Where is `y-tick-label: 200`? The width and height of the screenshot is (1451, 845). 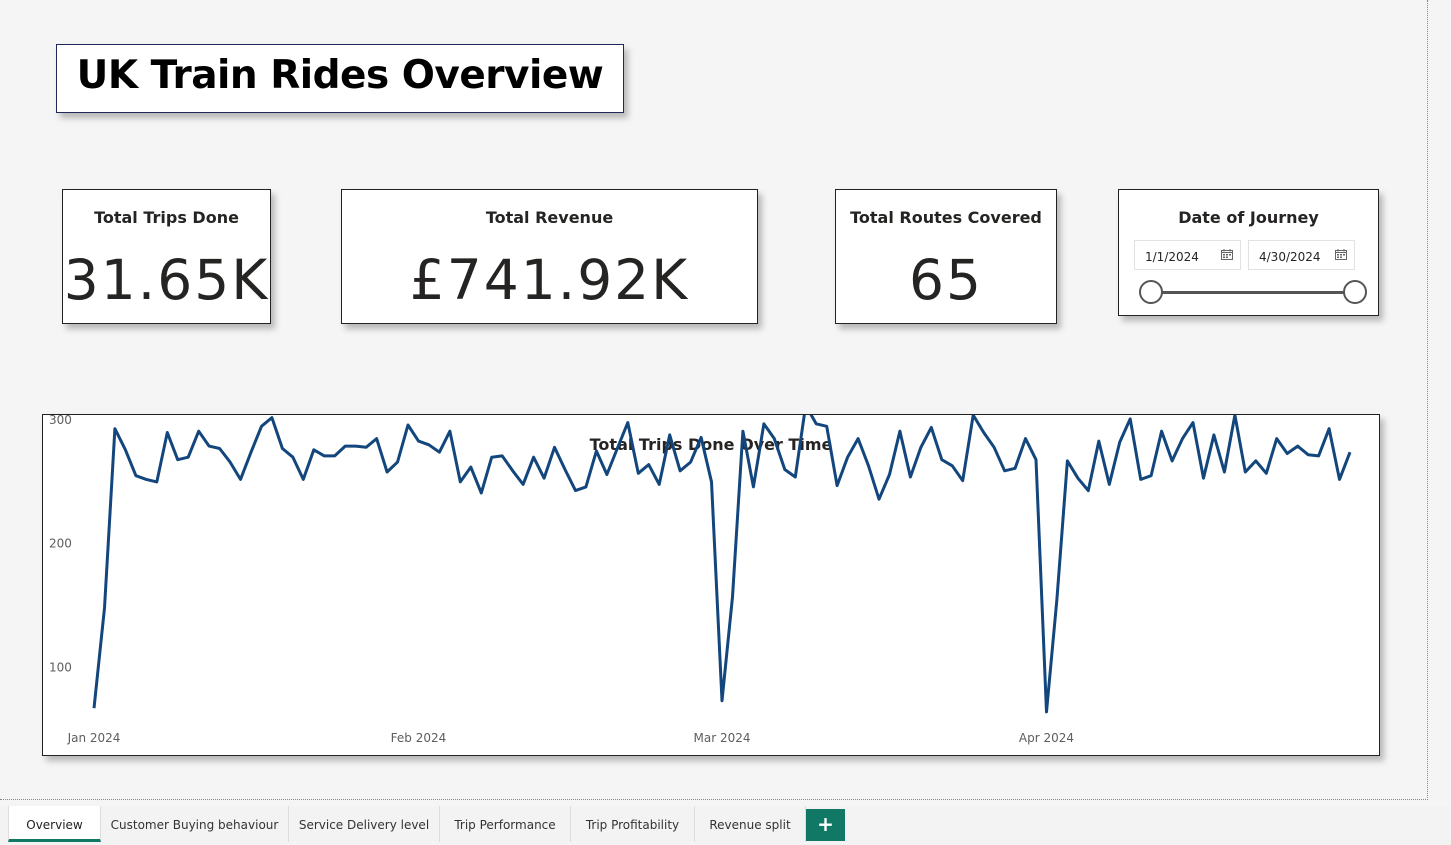
y-tick-label: 200 is located at coordinates (60, 544).